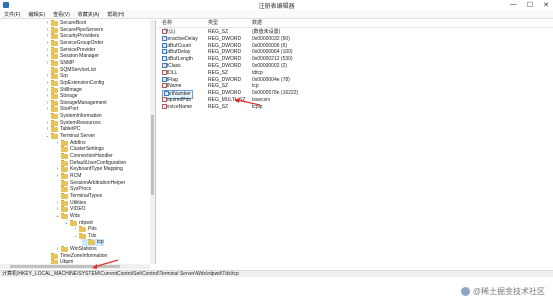 This screenshot has width=553, height=308. What do you see at coordinates (355, 86) in the screenshot?
I see `value-row: PdName REG_SZ tcp` at bounding box center [355, 86].